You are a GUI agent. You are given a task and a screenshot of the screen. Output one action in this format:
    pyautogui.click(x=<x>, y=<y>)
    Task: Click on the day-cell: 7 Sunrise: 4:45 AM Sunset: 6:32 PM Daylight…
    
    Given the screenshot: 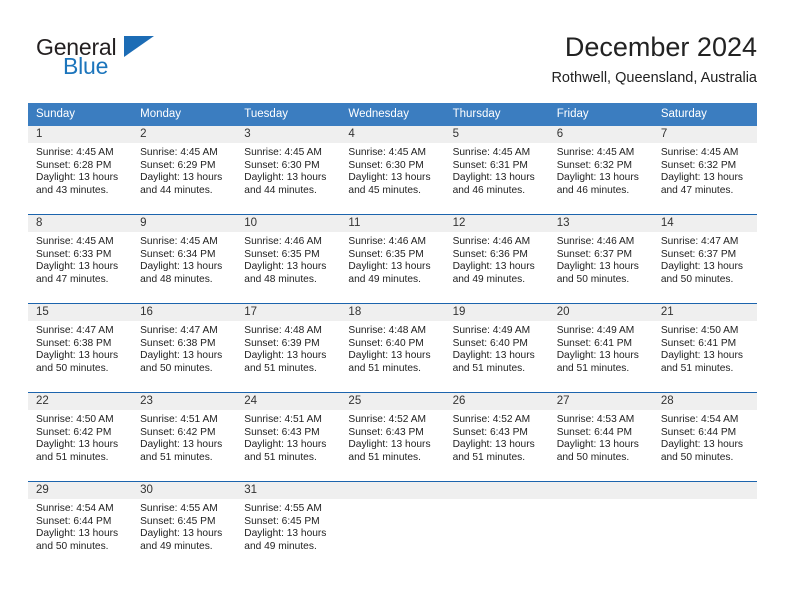 What is the action you would take?
    pyautogui.click(x=704, y=170)
    